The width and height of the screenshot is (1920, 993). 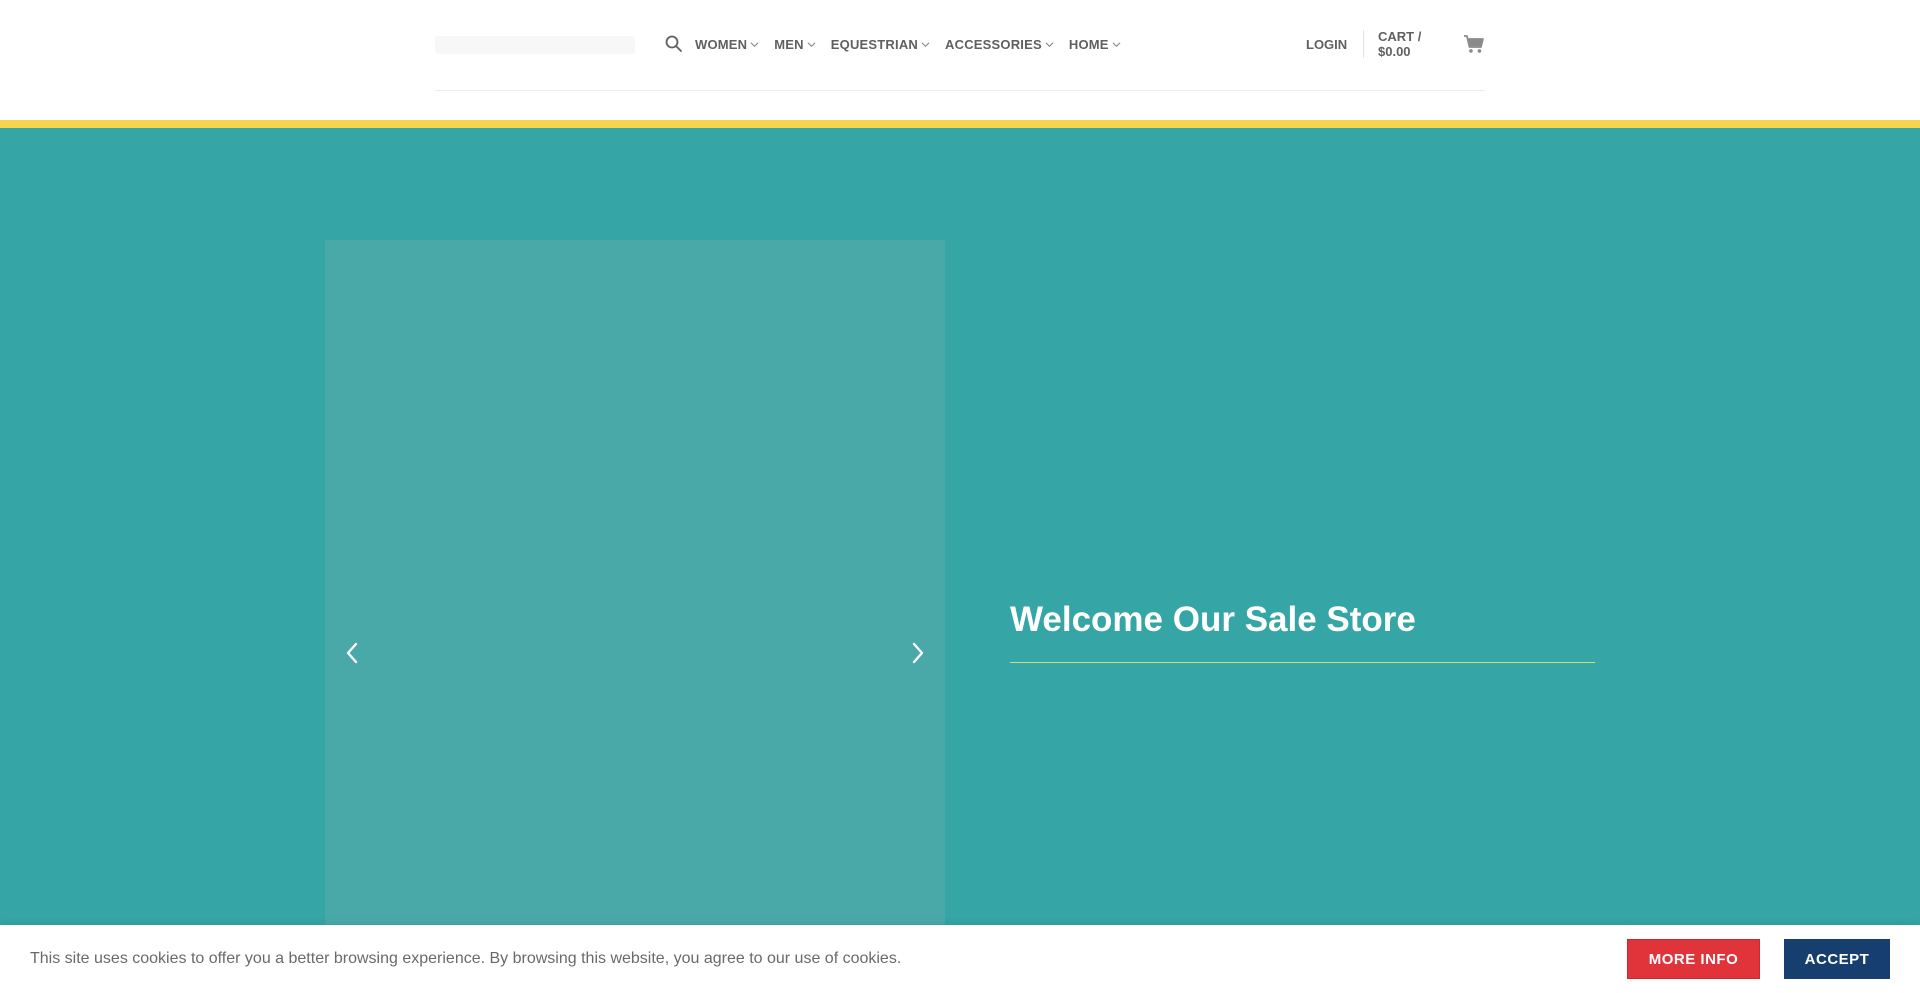 What do you see at coordinates (1302, 662) in the screenshot?
I see `hero-title-underline` at bounding box center [1302, 662].